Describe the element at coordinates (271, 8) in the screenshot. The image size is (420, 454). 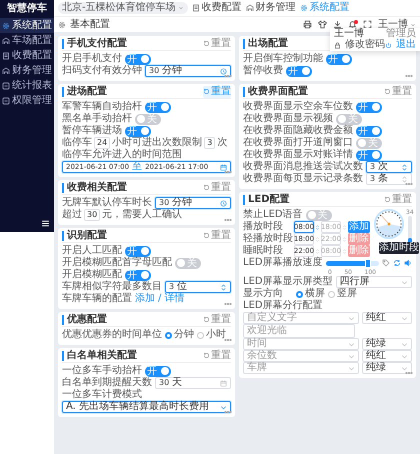
I see `nav-link: 财务管理` at that location.